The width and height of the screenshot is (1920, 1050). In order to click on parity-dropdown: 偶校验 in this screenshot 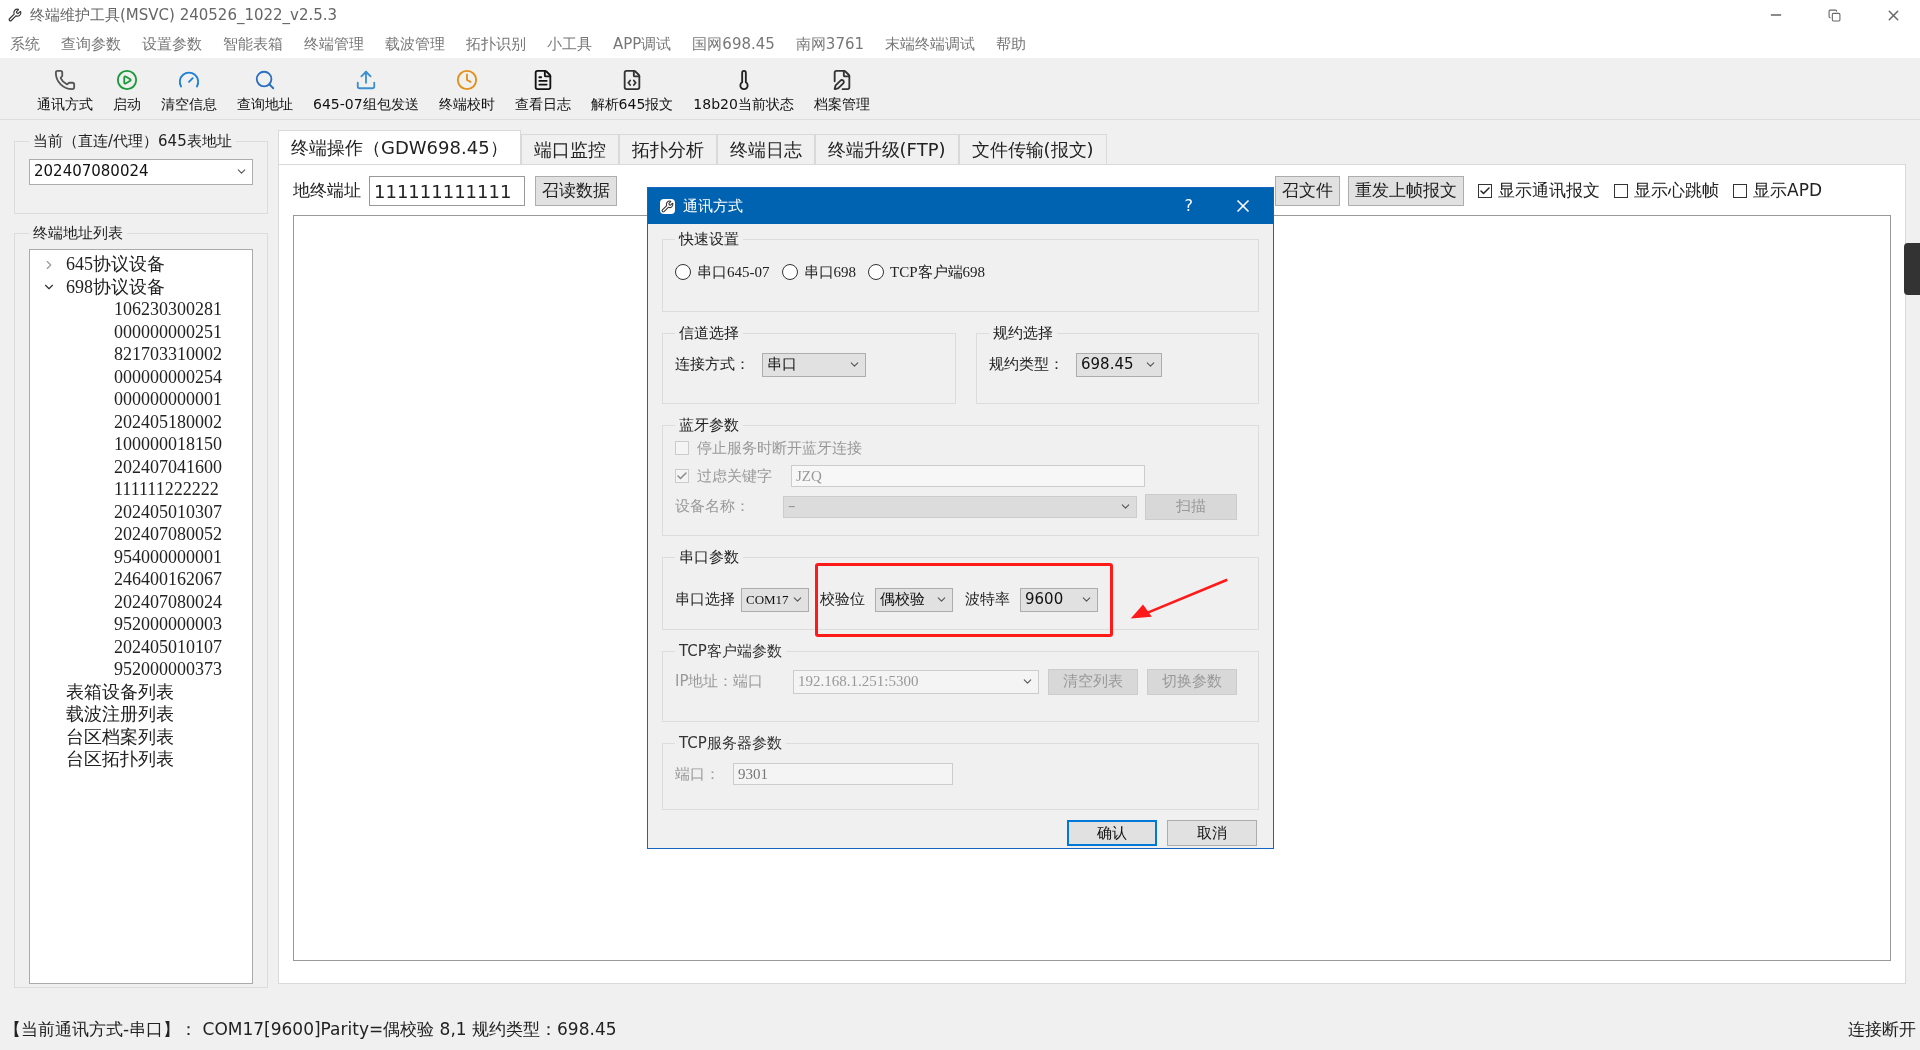, I will do `click(914, 599)`.